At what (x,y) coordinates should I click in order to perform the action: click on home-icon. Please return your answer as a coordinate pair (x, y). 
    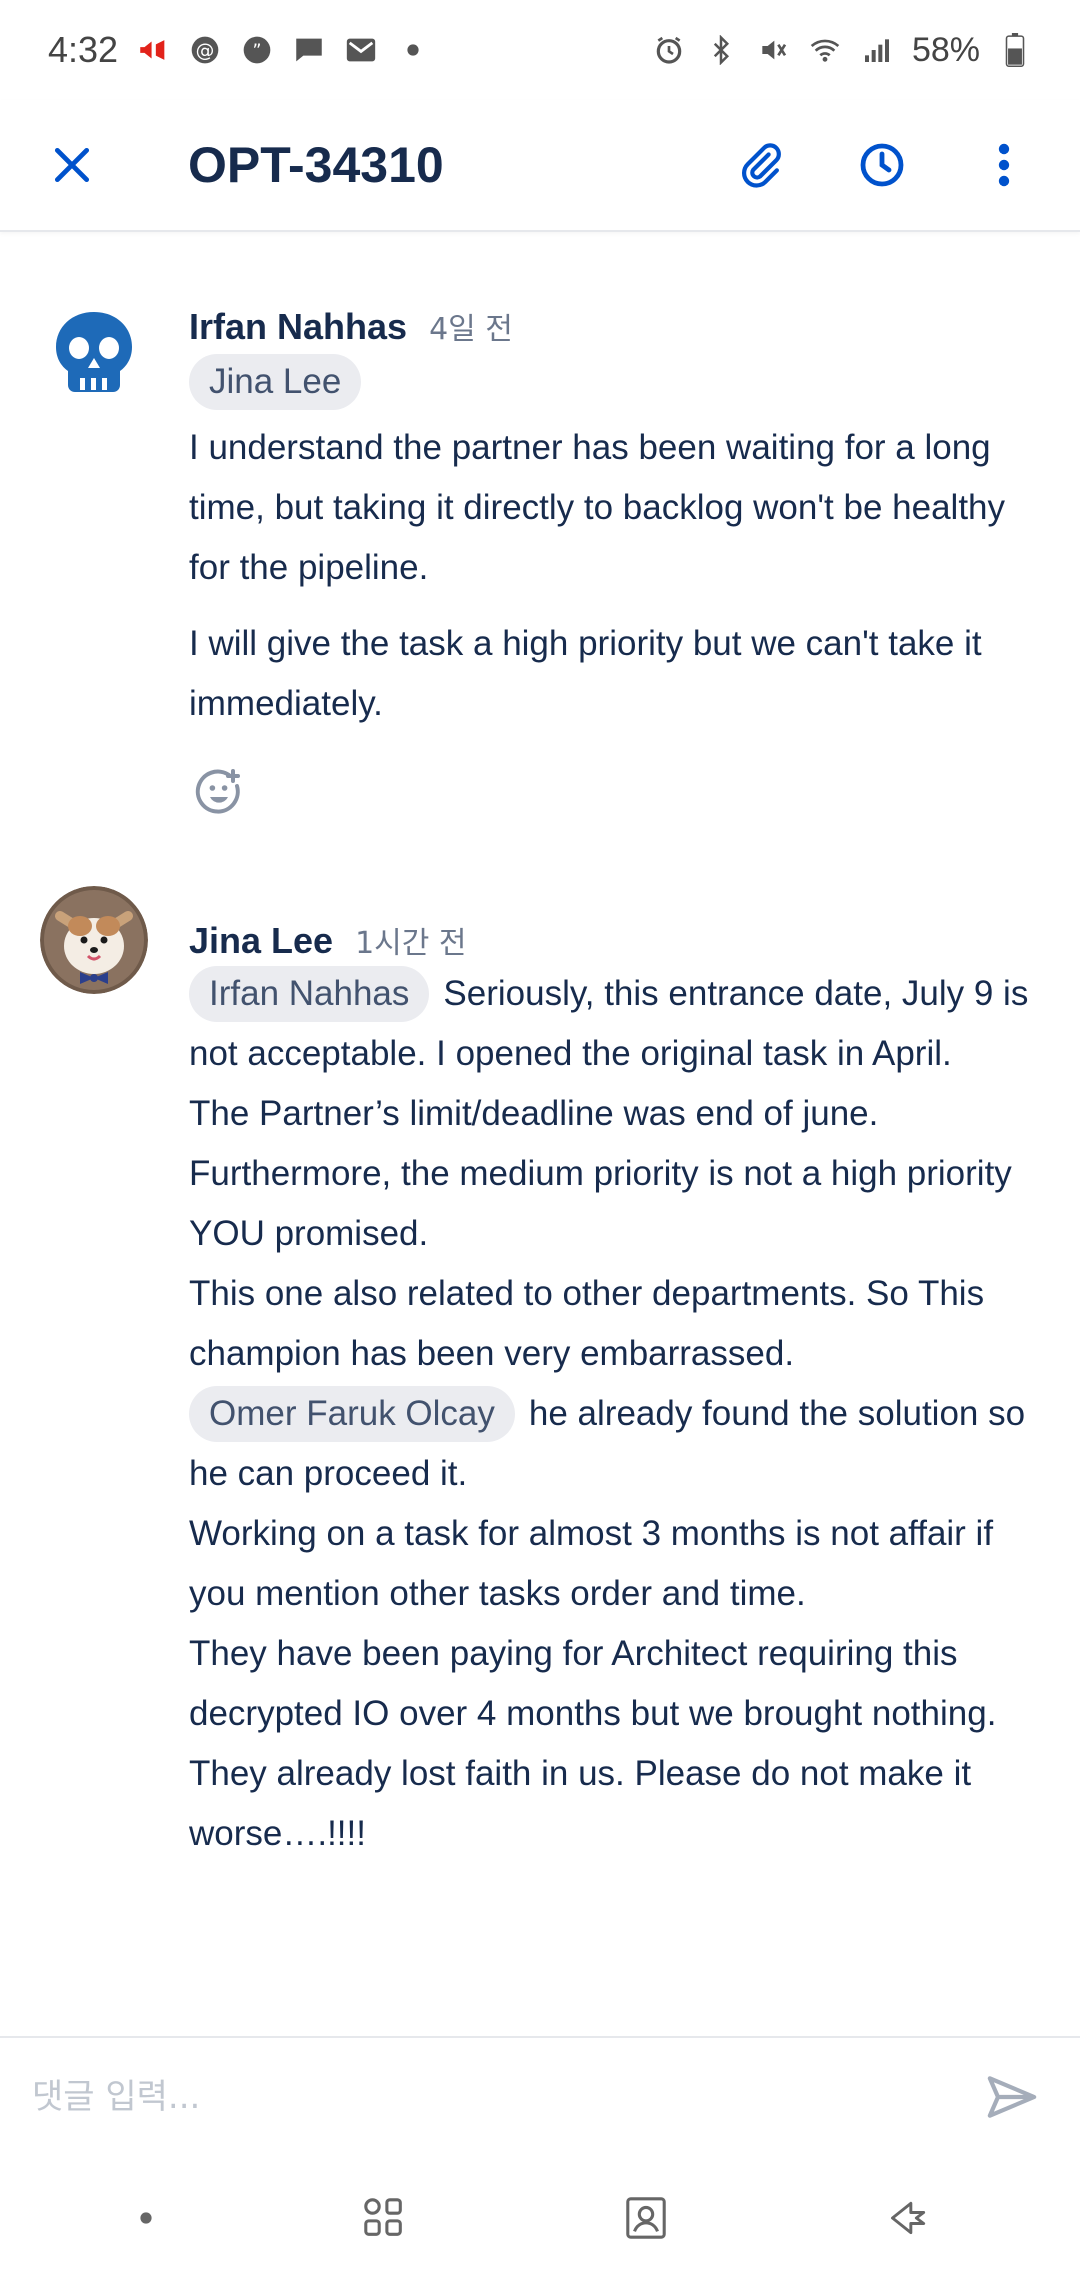
    Looking at the image, I should click on (646, 2218).